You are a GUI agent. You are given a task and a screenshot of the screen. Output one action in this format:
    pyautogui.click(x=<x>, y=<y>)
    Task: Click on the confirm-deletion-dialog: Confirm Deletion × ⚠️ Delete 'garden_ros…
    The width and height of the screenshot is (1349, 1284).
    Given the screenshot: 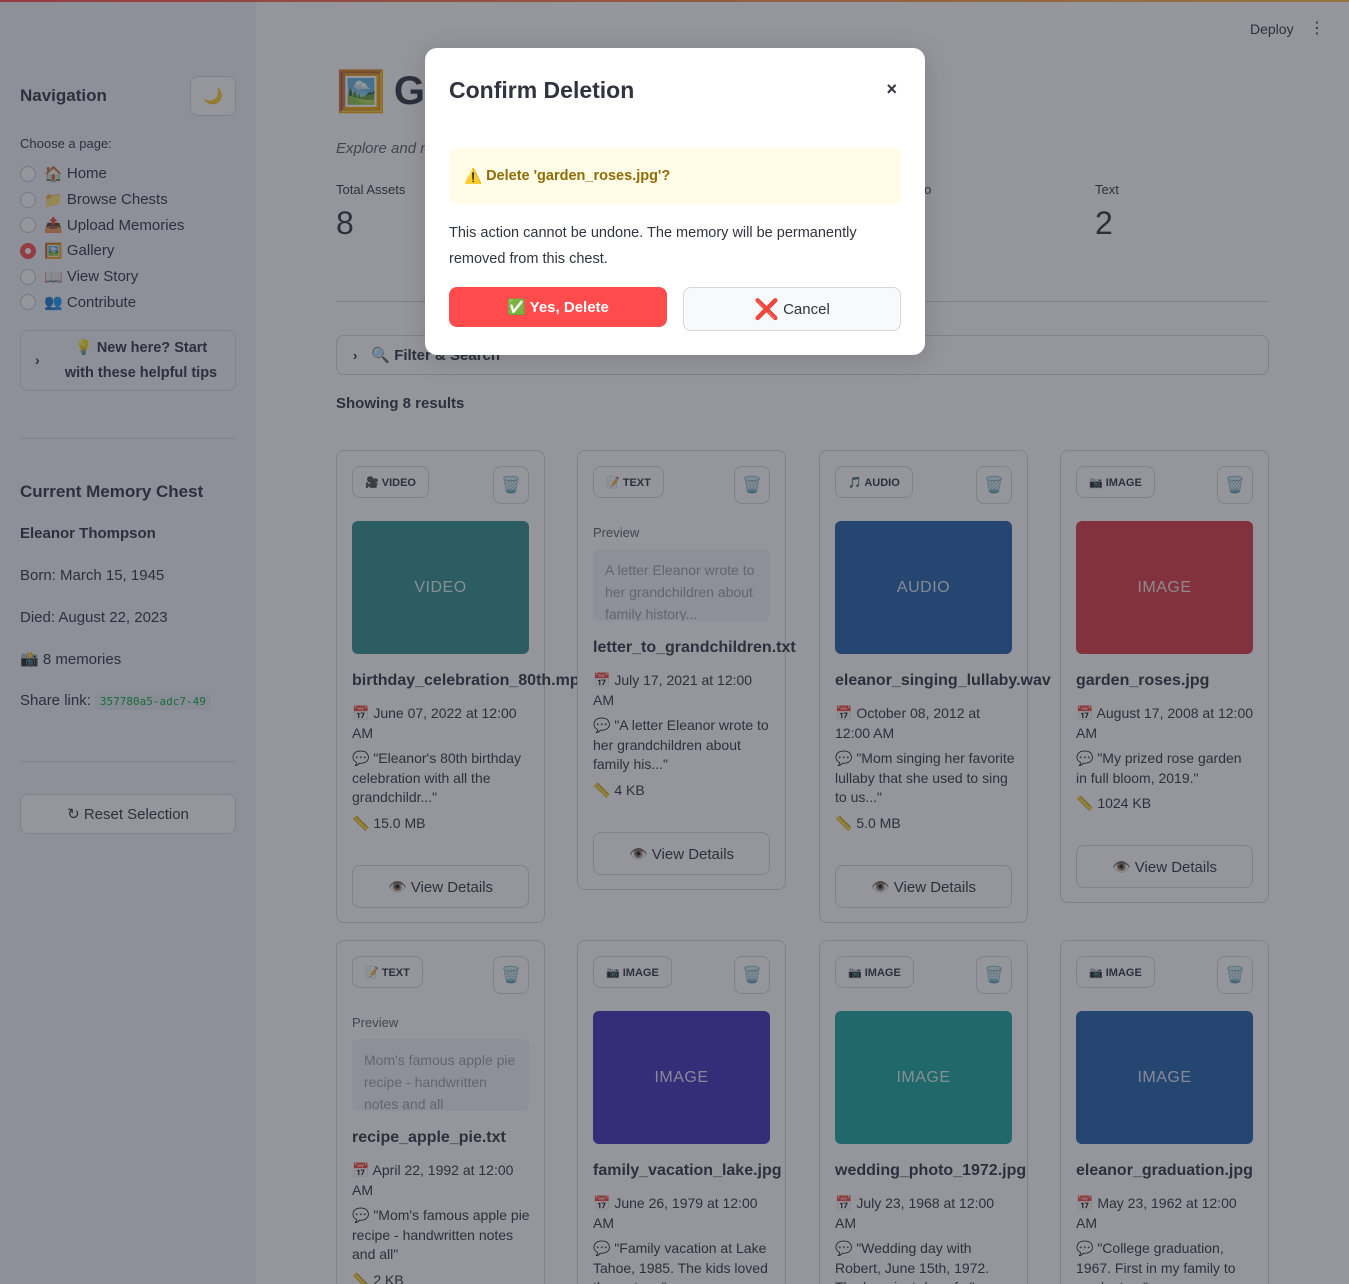 What is the action you would take?
    pyautogui.click(x=675, y=201)
    